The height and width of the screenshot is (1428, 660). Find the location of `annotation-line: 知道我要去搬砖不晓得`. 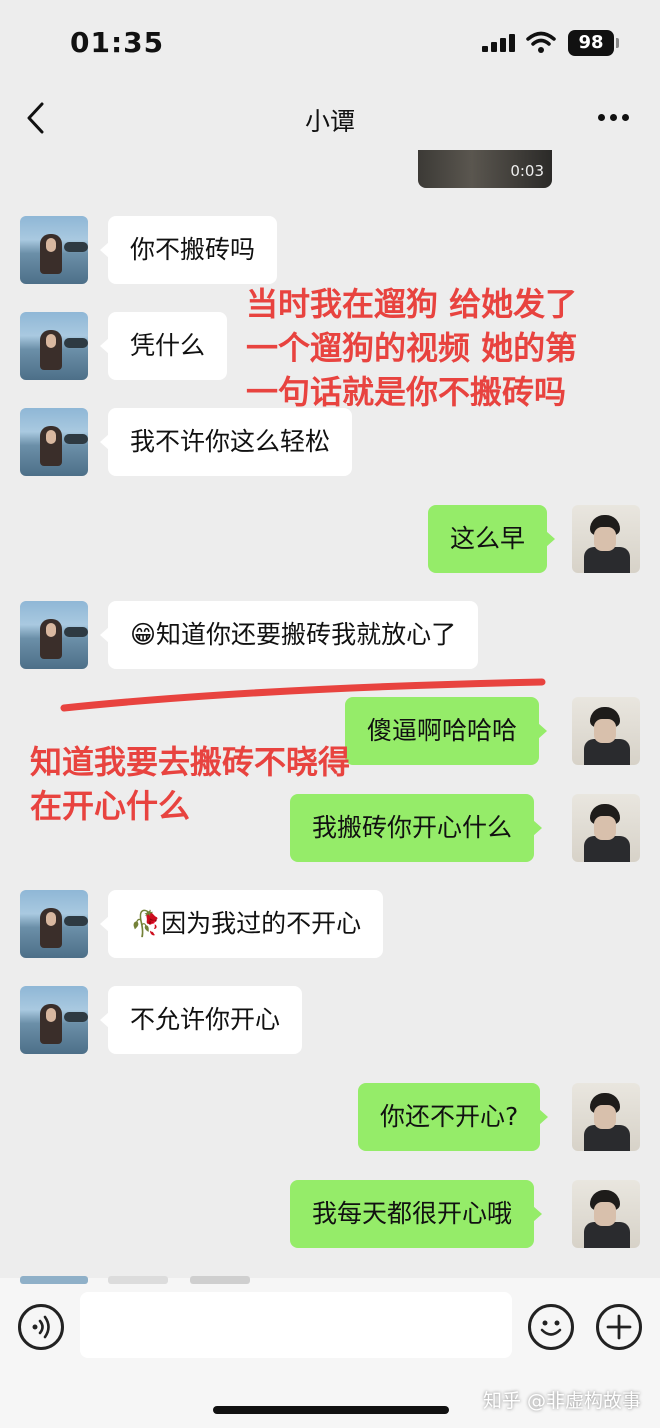

annotation-line: 知道我要去搬砖不晓得 is located at coordinates (190, 762).